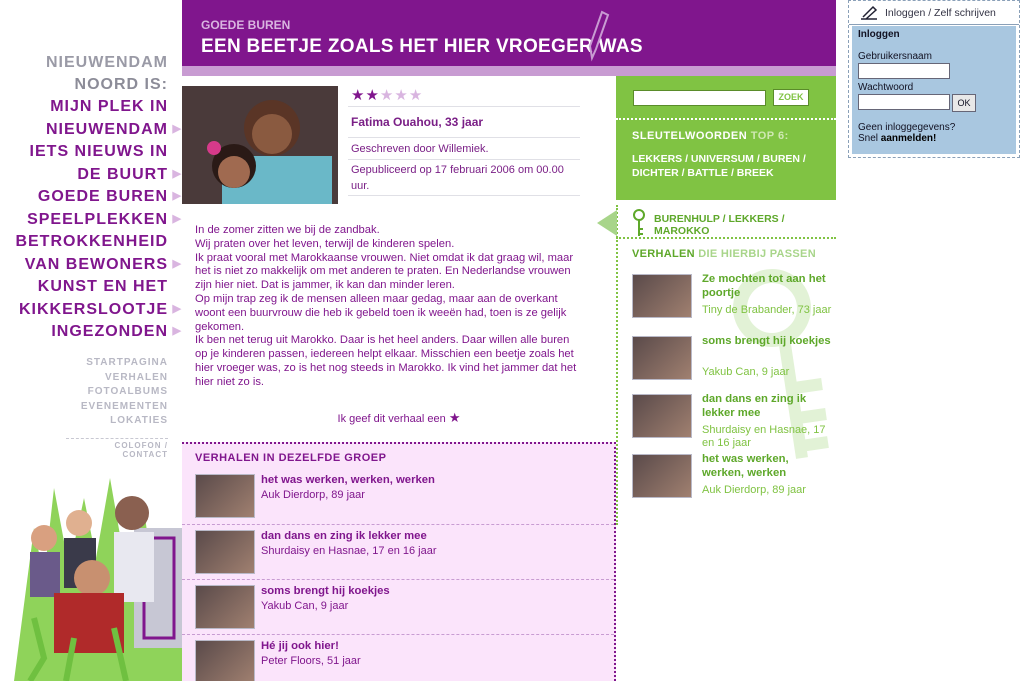  Describe the element at coordinates (91, 175) in the screenshot. I see `nav-item-1-line-1: DE BUURT ▶` at that location.